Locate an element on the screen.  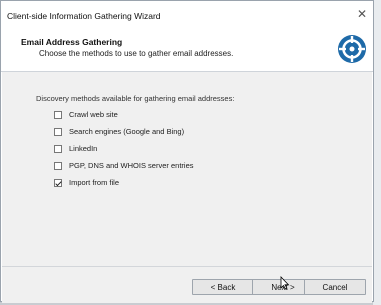
option-label: Crawl web site is located at coordinates (93, 114).